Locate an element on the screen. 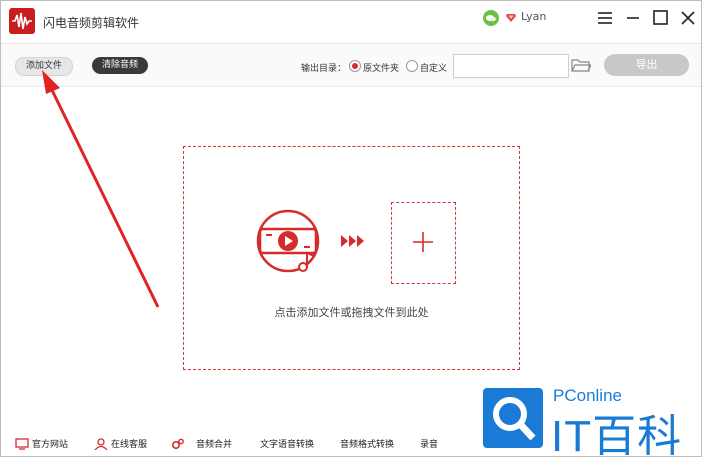  bottom-nav: 官方网站 在线客服 音频合并 文字语音转换 音频格式转换 录音 is located at coordinates (226, 442).